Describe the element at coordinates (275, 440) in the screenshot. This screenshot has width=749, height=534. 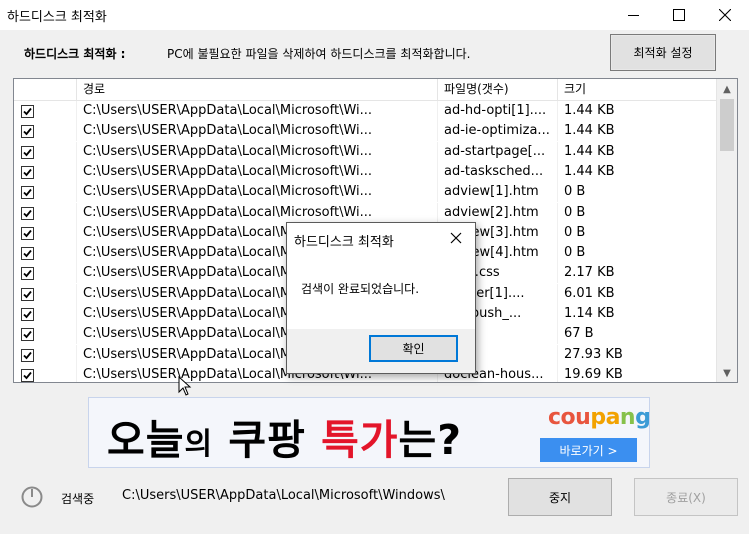
I see `banner-text-coupang: 쿠팡` at that location.